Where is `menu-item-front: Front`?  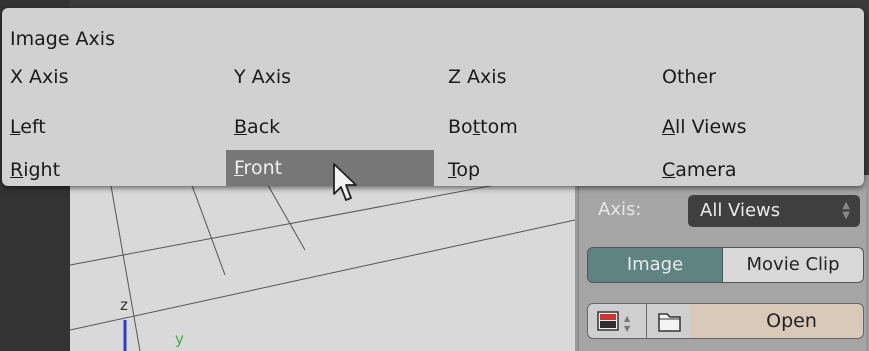 menu-item-front: Front is located at coordinates (330, 168).